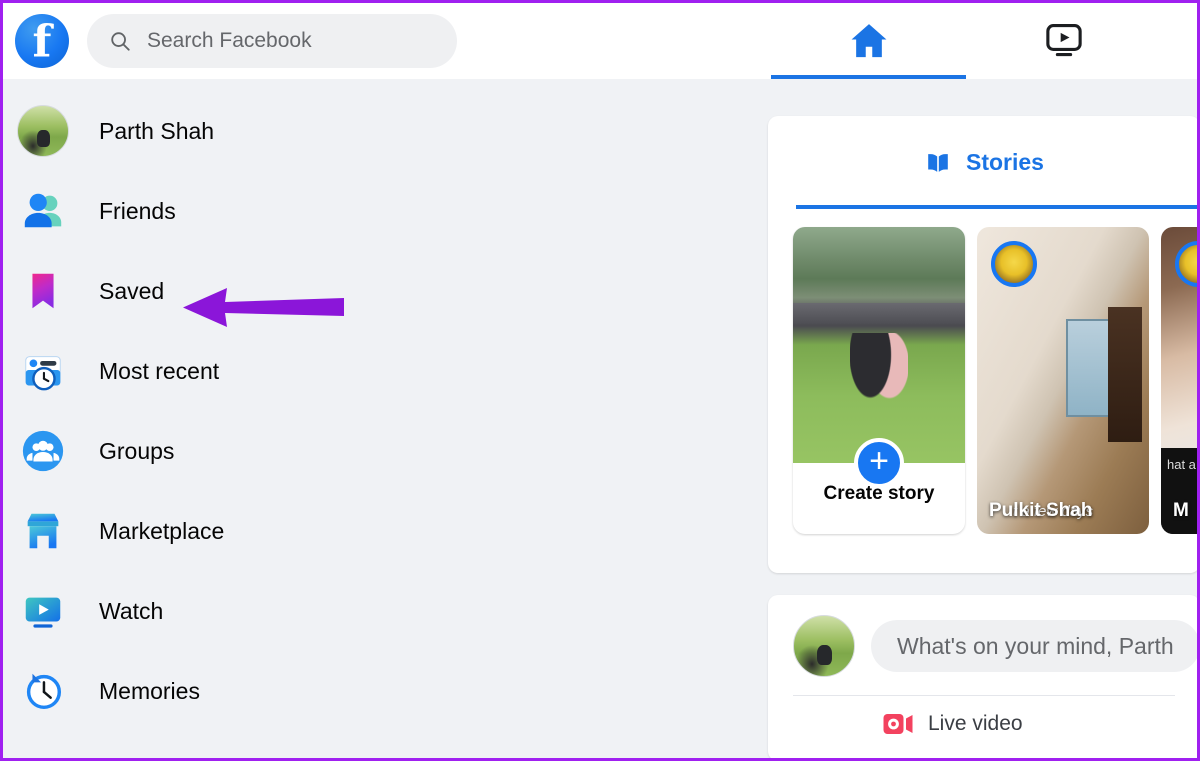 This screenshot has height=761, width=1200. Describe the element at coordinates (384, 291) in the screenshot. I see `sidebar-item-saved: Saved` at that location.